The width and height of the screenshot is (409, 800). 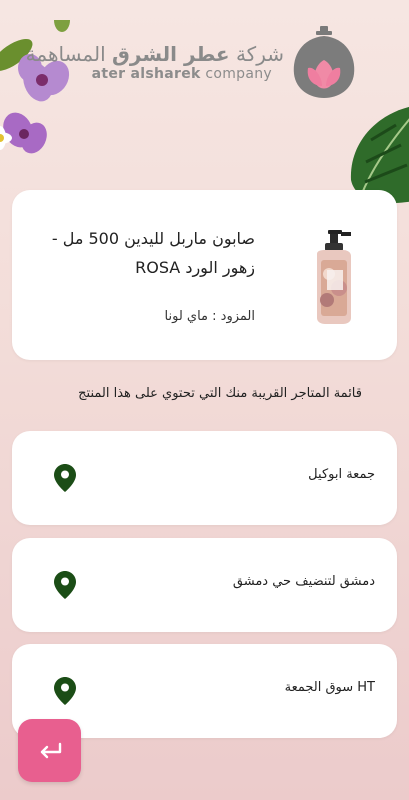 I want to click on store-name: جمعة ابوكيل, so click(x=341, y=474).